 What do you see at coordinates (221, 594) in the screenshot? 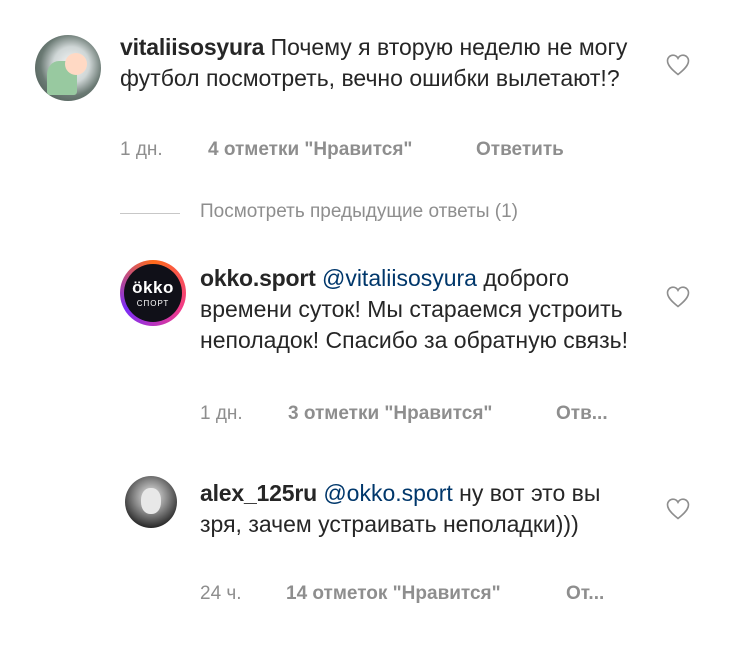
I see `comment-time: 24 ч.` at bounding box center [221, 594].